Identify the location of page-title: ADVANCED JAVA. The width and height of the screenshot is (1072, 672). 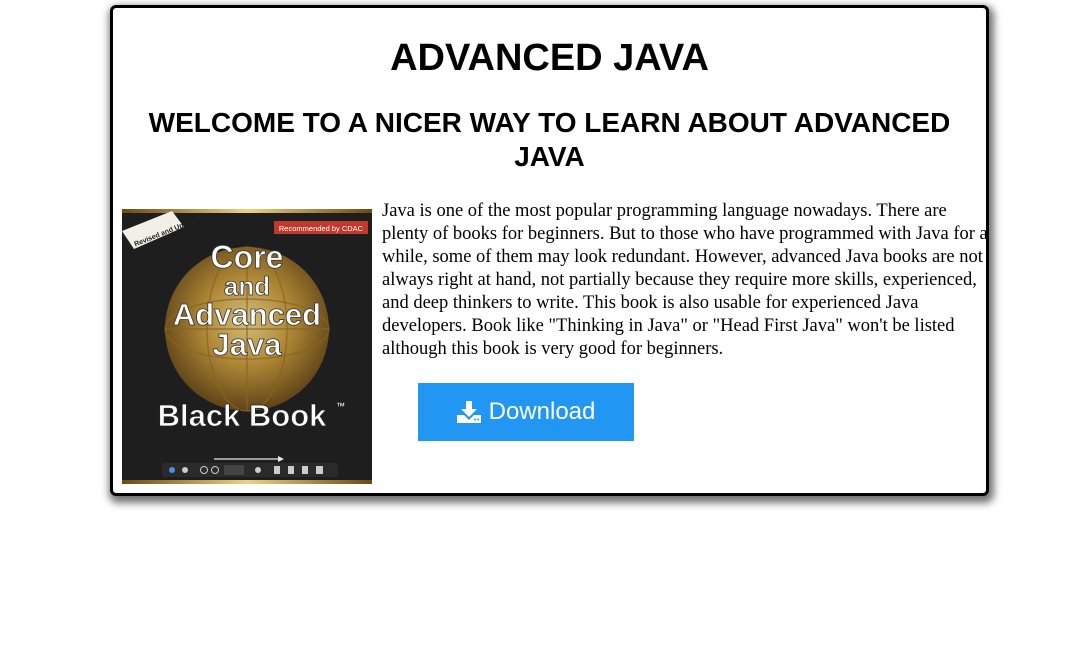
(549, 58).